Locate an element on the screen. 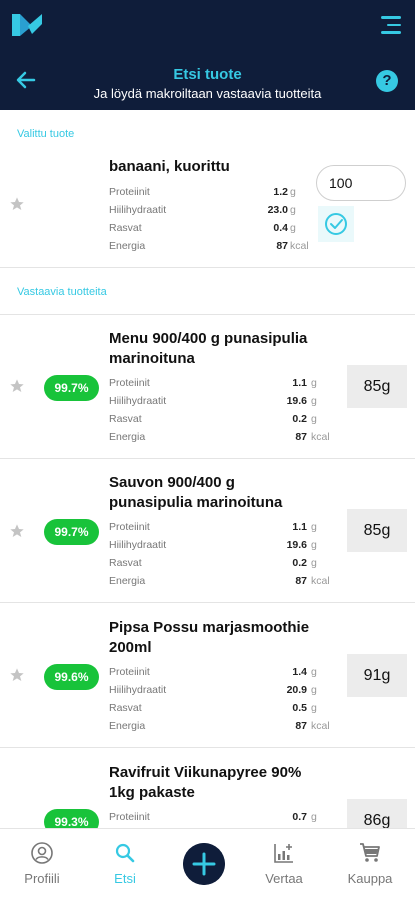 The width and height of the screenshot is (415, 900). grams-button: 91g is located at coordinates (377, 675).